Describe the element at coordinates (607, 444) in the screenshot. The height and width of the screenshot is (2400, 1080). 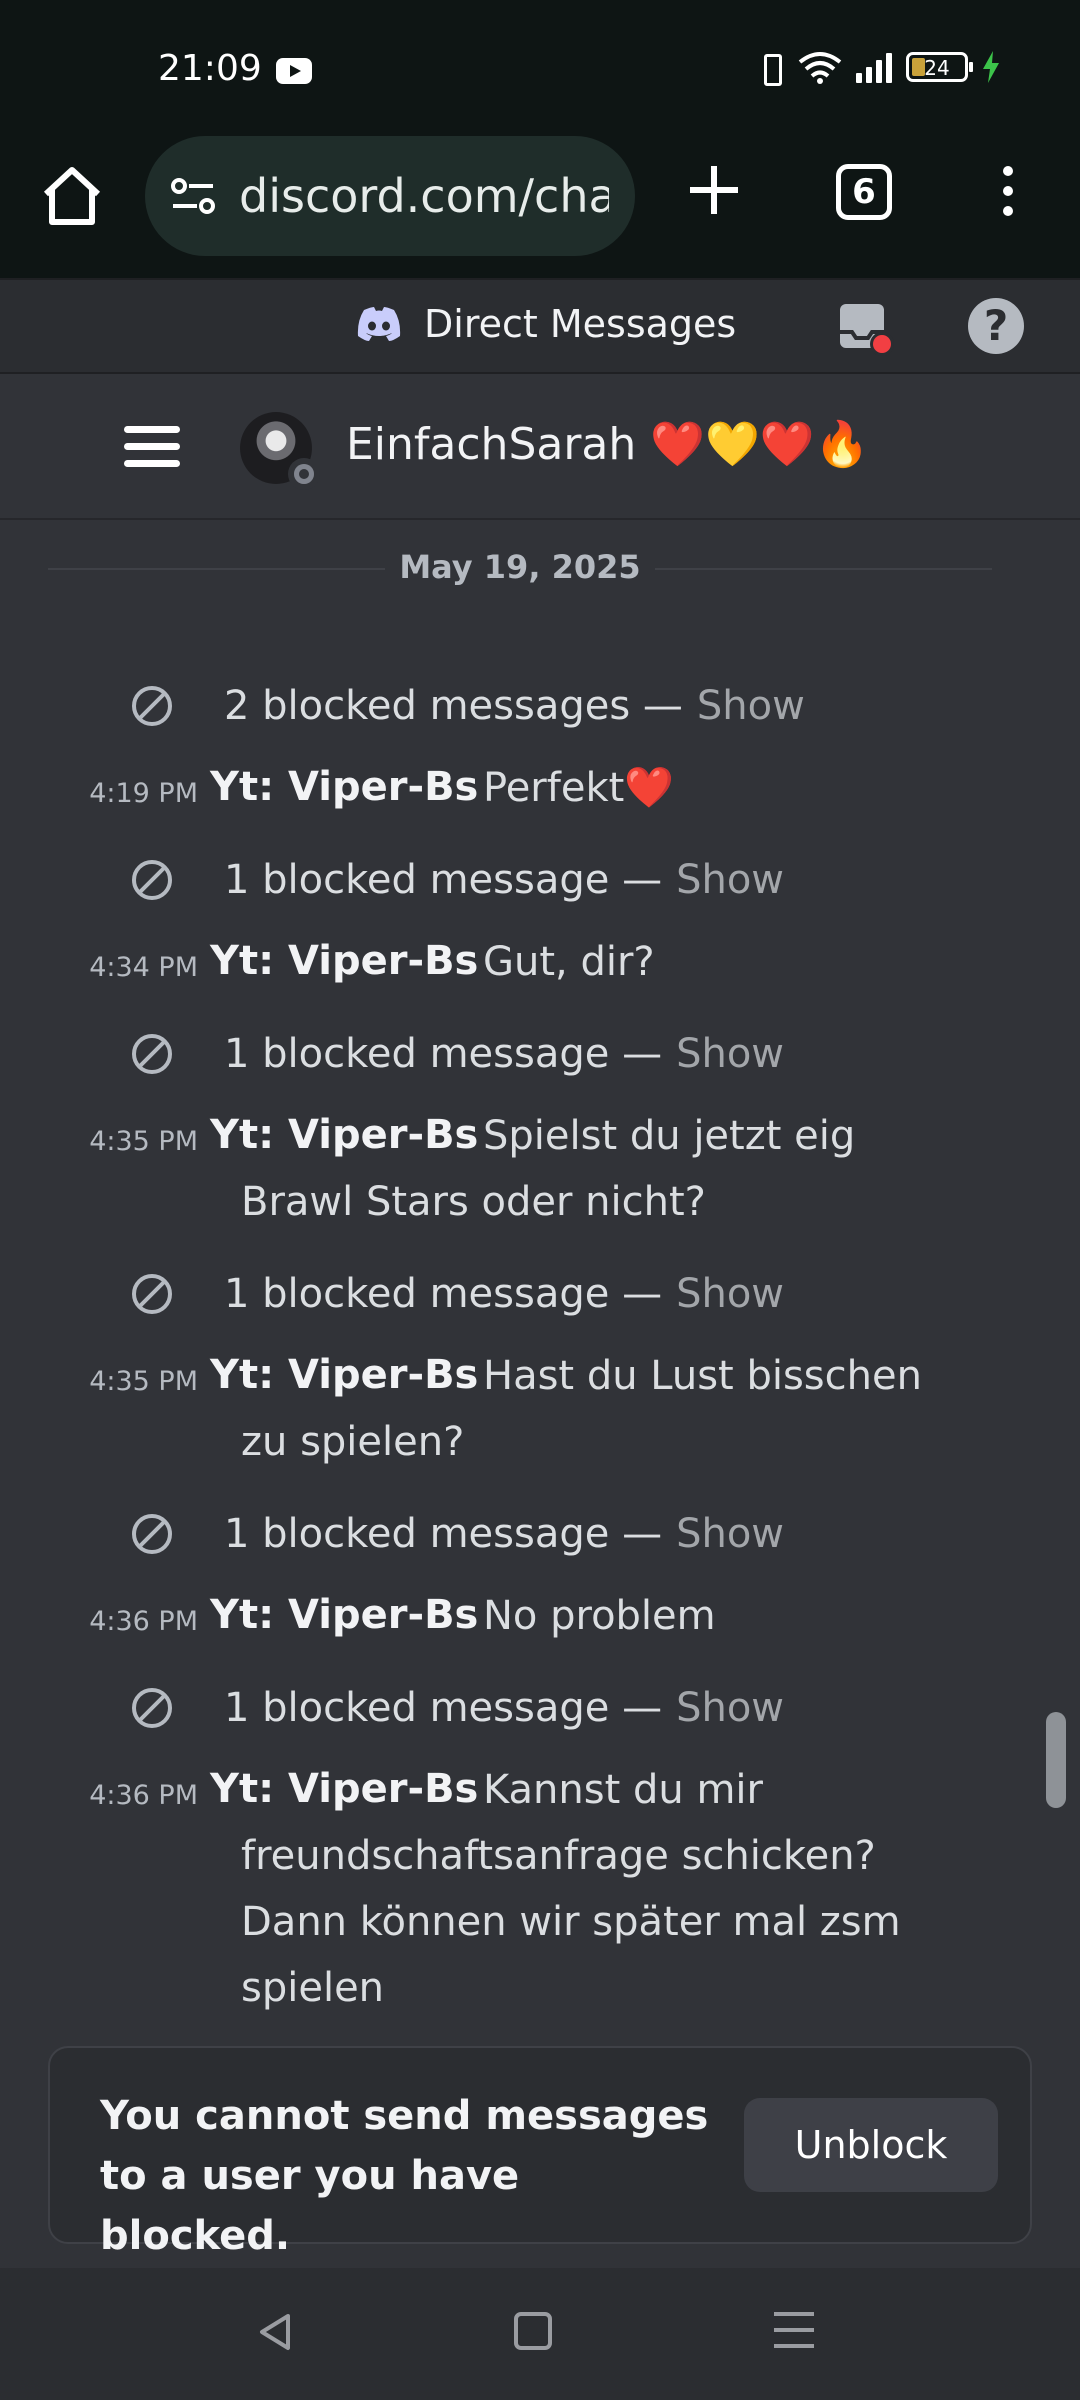
I see `channel-name: EinfachSarah ❤️💛❤️🔥` at that location.